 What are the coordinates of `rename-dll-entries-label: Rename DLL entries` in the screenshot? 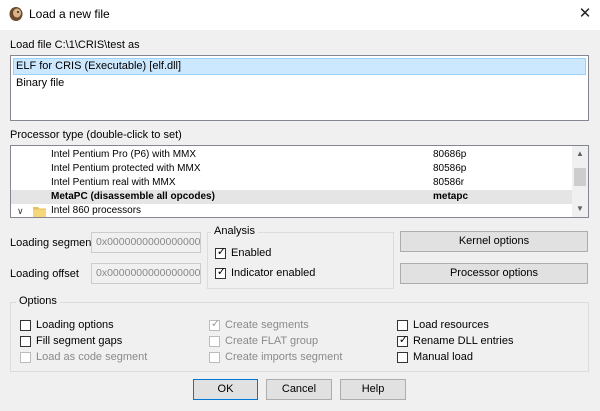 It's located at (463, 341).